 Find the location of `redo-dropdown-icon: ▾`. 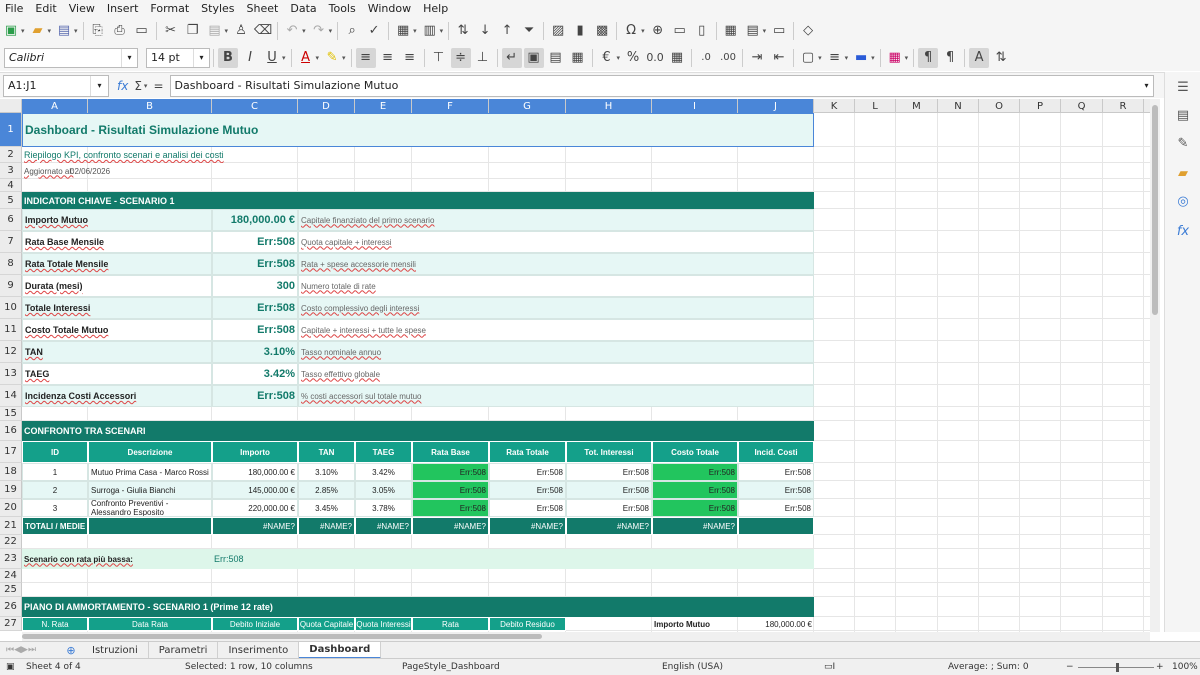

redo-dropdown-icon: ▾ is located at coordinates (331, 31).